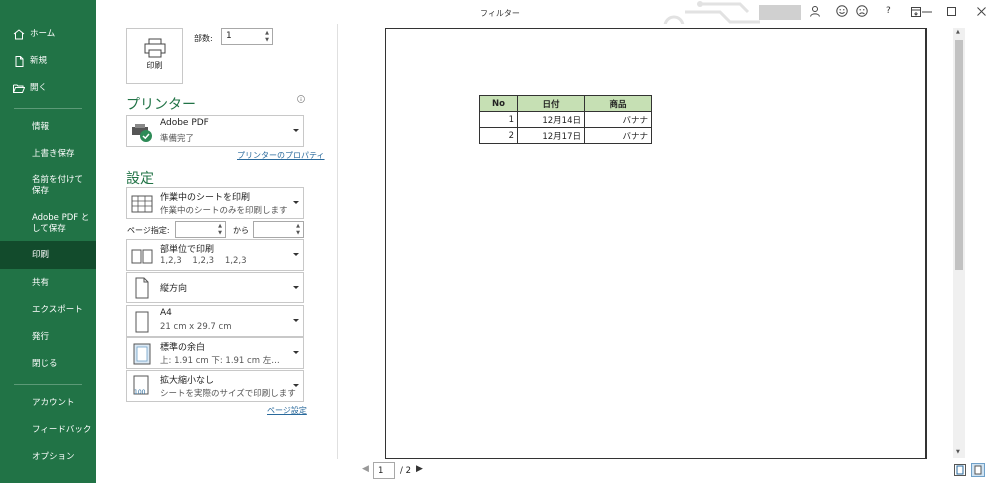 The image size is (1000, 483). Describe the element at coordinates (958, 452) in the screenshot. I see `scroll-down-icon: ▼` at that location.